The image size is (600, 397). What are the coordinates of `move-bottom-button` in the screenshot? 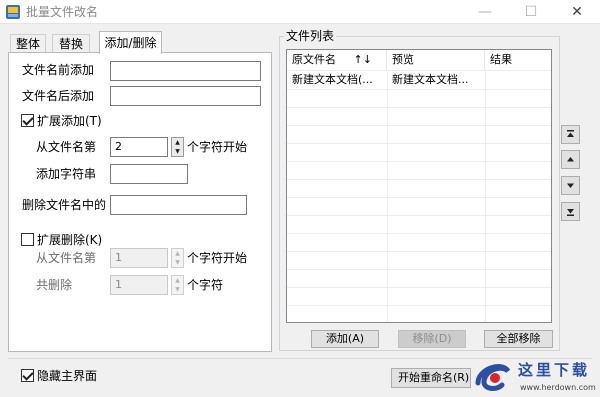 It's located at (570, 211).